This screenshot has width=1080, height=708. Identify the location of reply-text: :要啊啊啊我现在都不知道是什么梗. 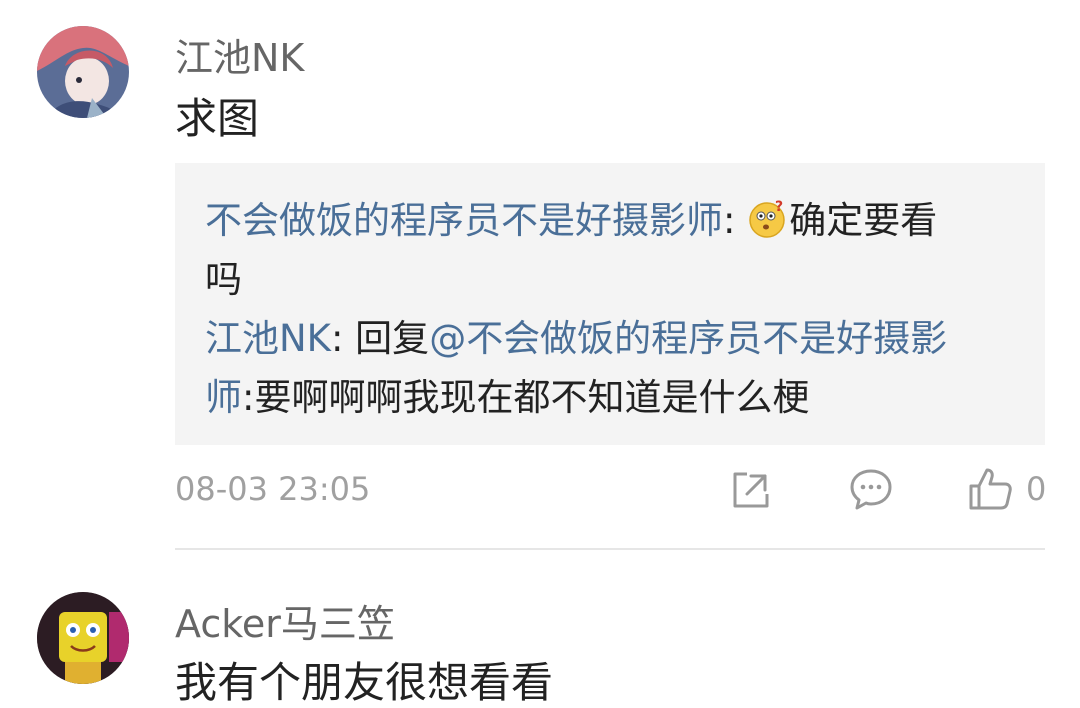
(526, 397).